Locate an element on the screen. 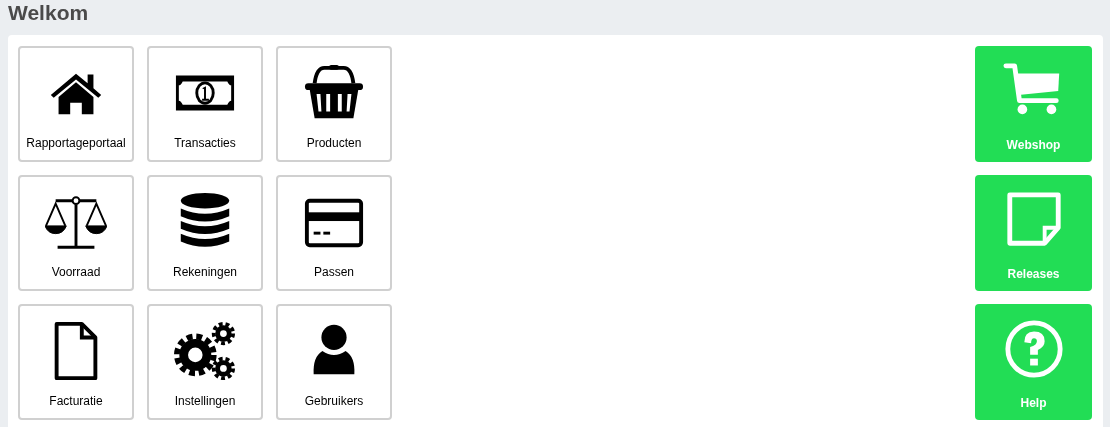 Image resolution: width=1110 pixels, height=427 pixels. help-icon is located at coordinates (1033, 349).